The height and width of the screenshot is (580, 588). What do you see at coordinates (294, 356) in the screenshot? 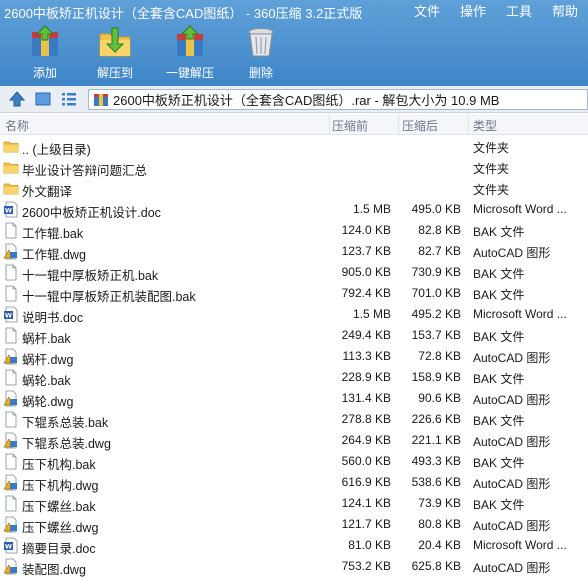
I see `file-row: 蜗杆.dwg 113.3 KB 72.8 KB AutoCAD 图形` at bounding box center [294, 356].